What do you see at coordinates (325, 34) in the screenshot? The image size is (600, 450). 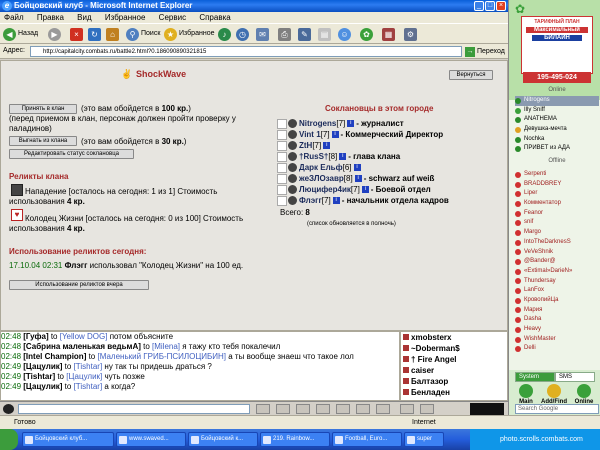 I see `discuss-button: ▤` at bounding box center [325, 34].